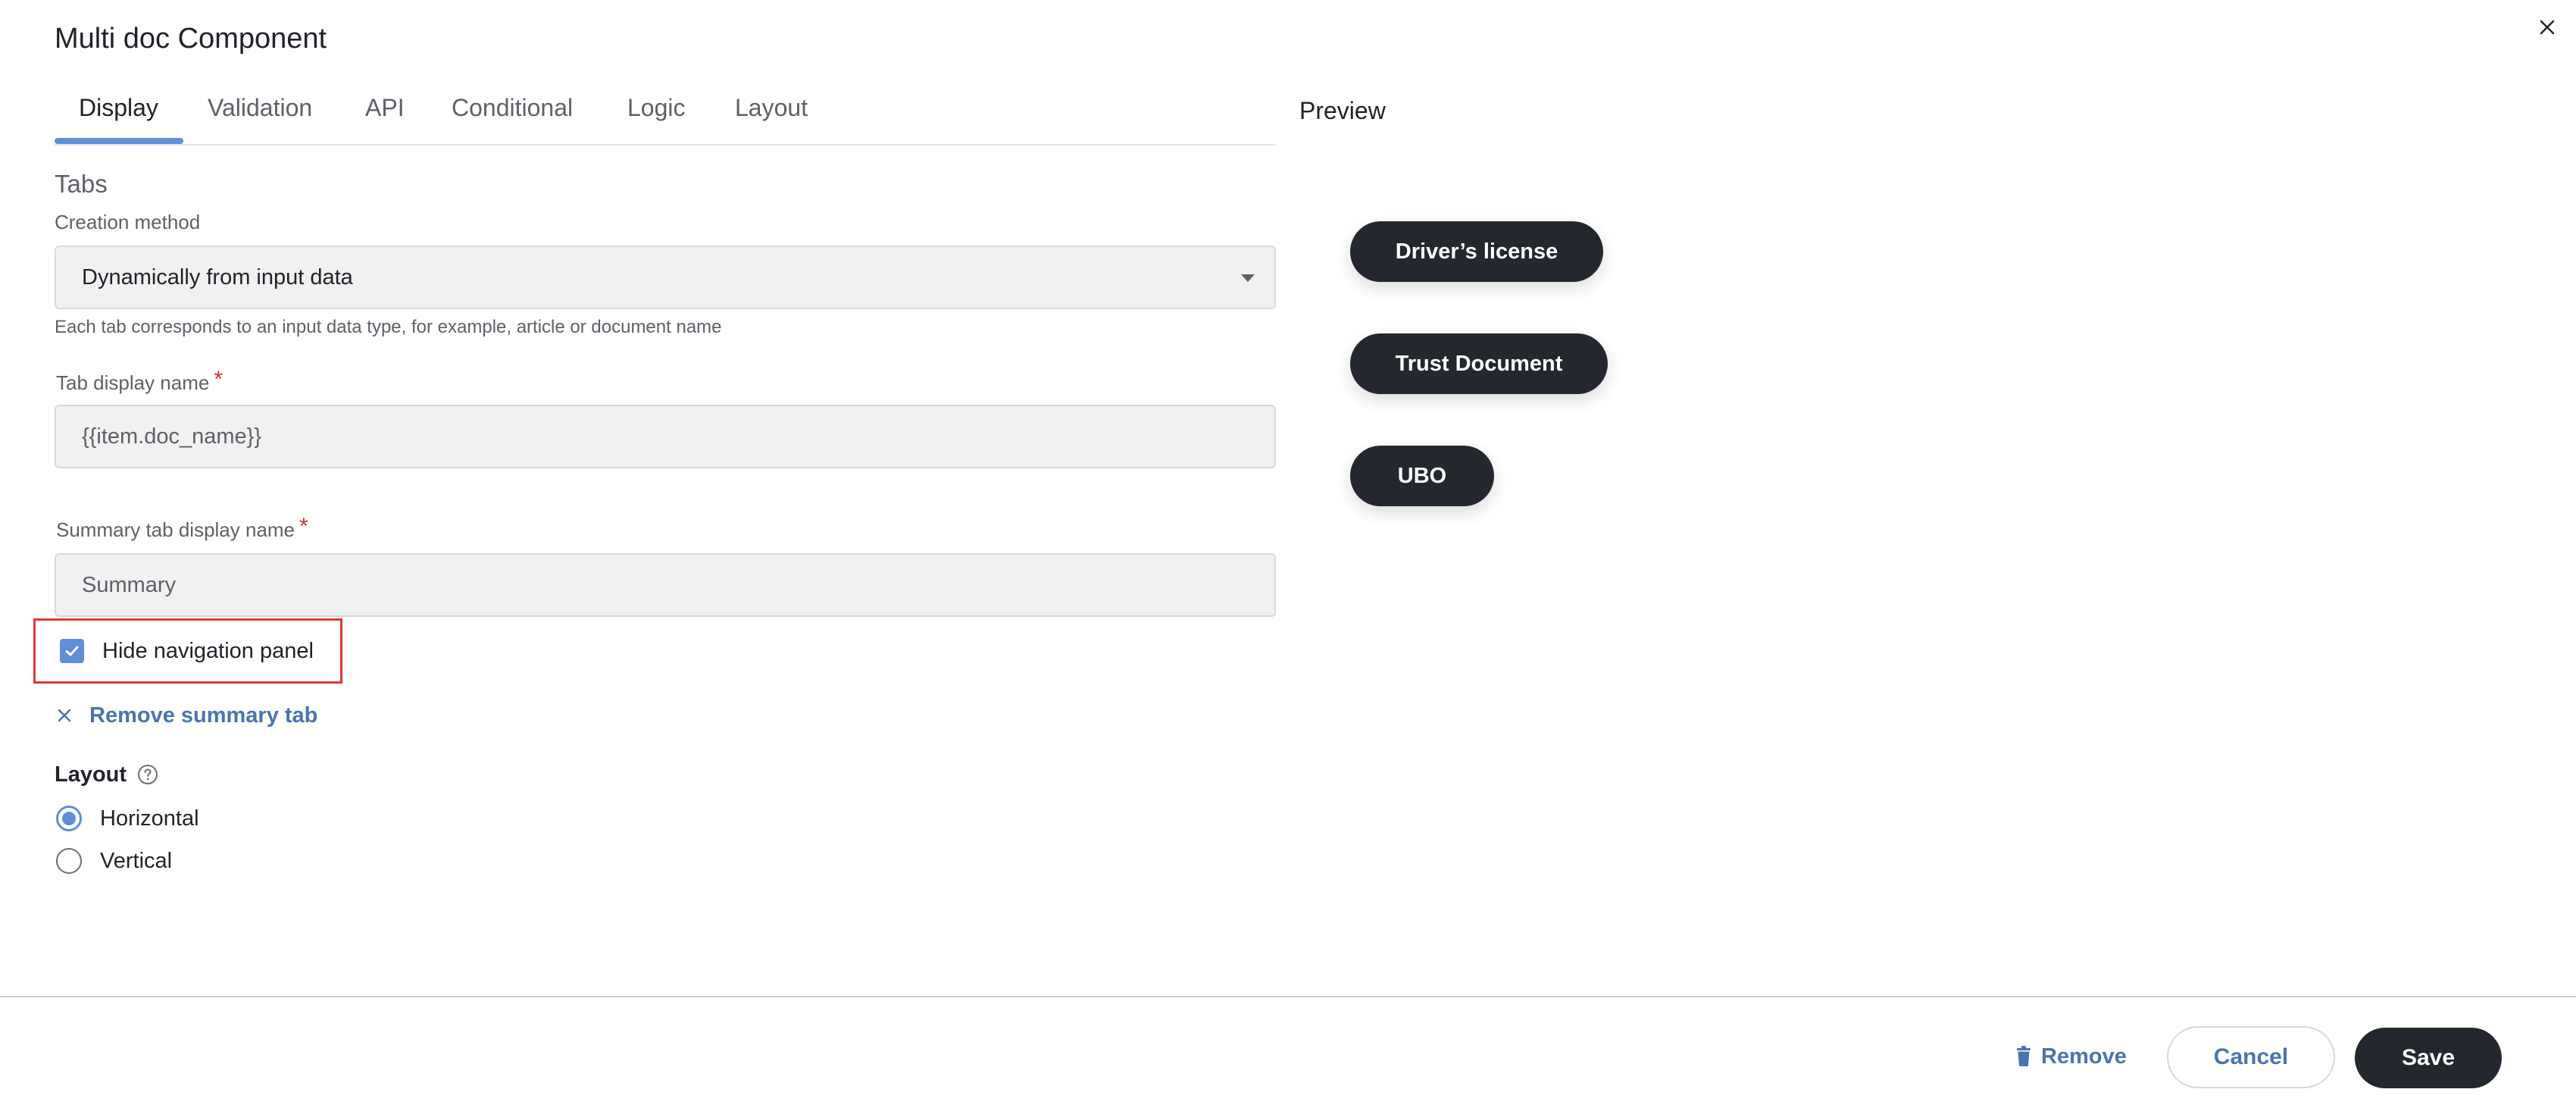 The width and height of the screenshot is (2576, 1108). Describe the element at coordinates (2084, 1056) in the screenshot. I see `remove-label: Remove` at that location.